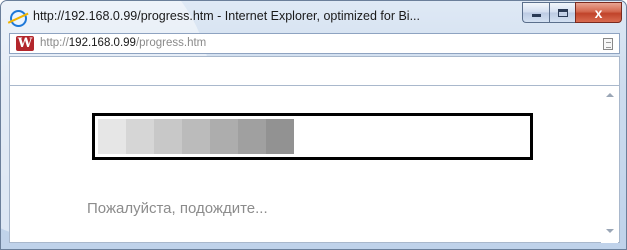 This screenshot has height=250, width=627. What do you see at coordinates (314, 71) in the screenshot?
I see `page-content-top` at bounding box center [314, 71].